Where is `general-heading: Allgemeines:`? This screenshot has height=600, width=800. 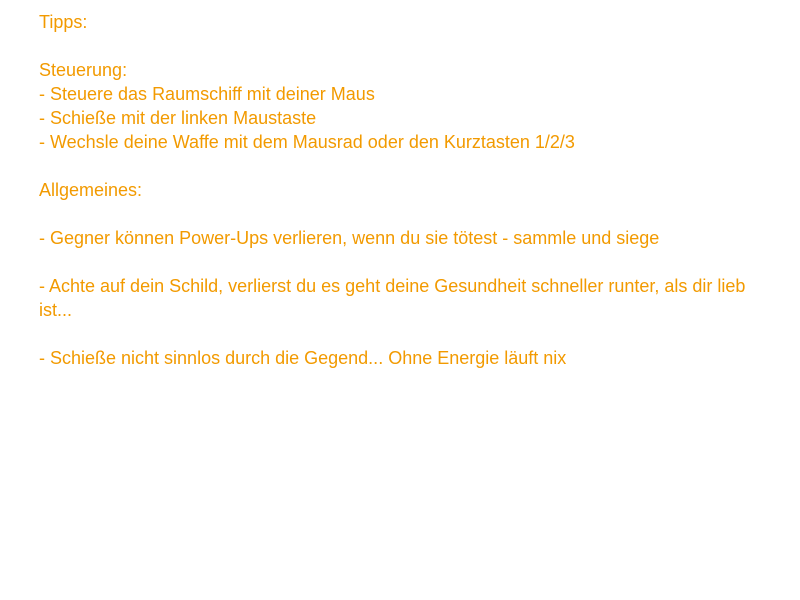 general-heading: Allgemeines: is located at coordinates (91, 190).